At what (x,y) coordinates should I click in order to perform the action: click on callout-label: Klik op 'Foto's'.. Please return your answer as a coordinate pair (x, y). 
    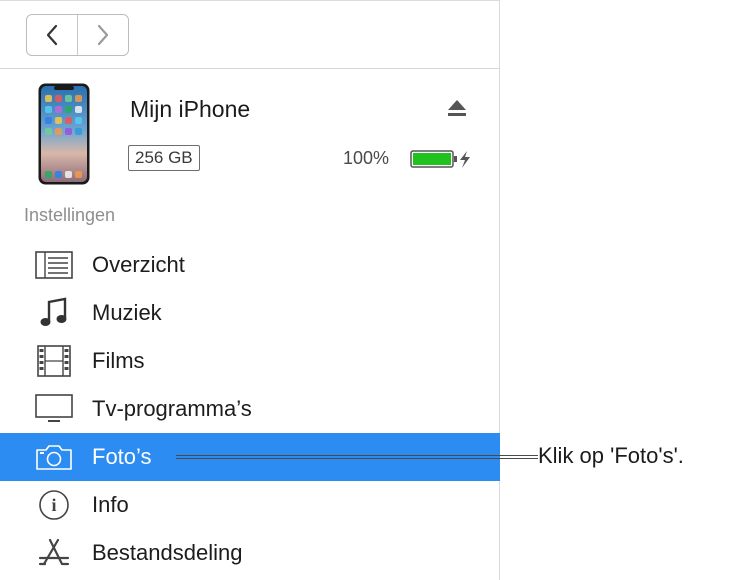
    Looking at the image, I should click on (611, 455).